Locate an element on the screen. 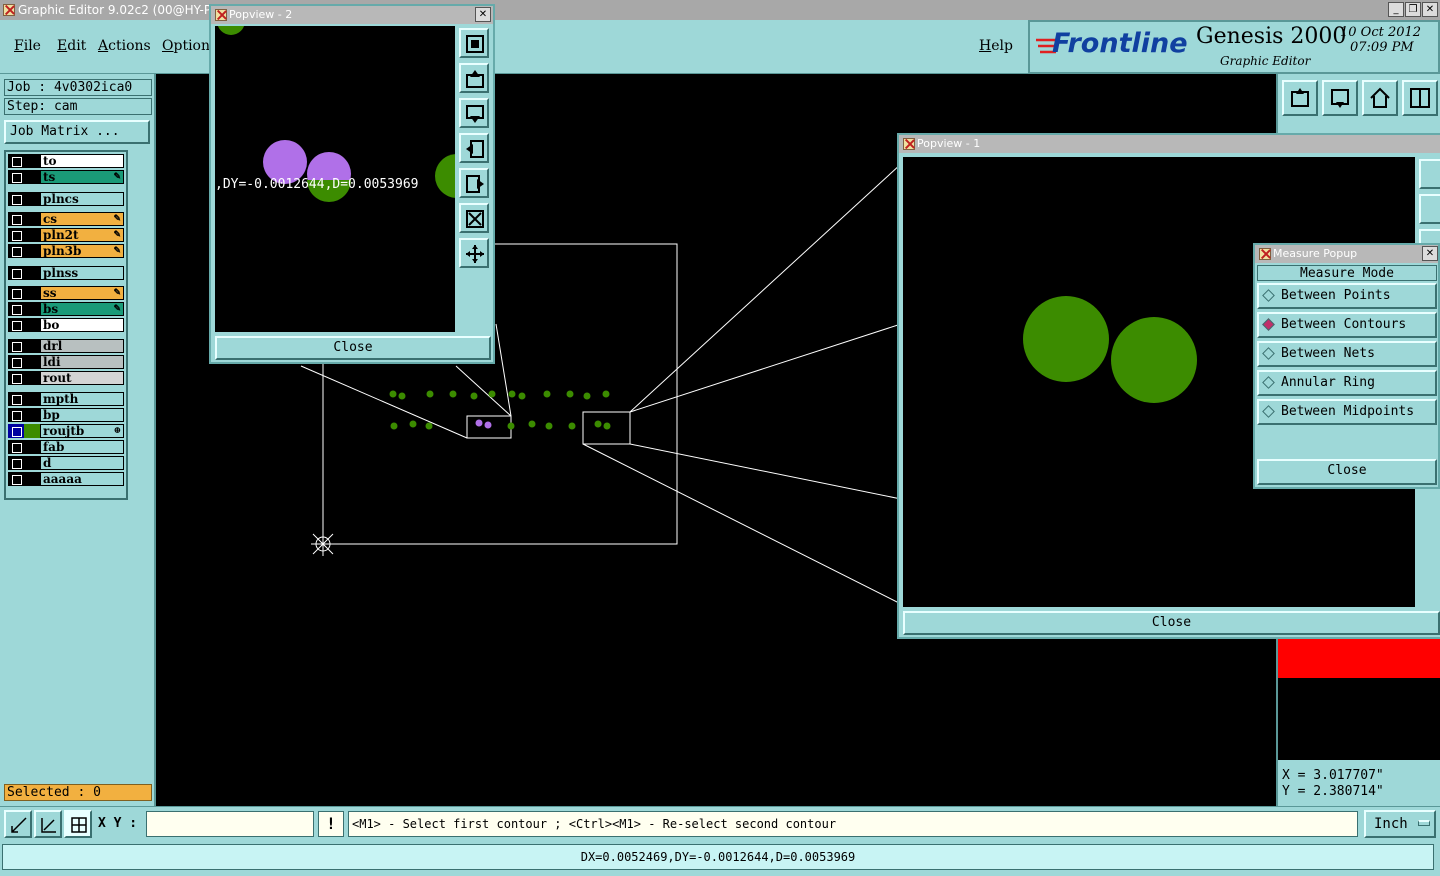 Image resolution: width=1440 pixels, height=876 pixels. popview-2-title-bar: Popview - 2 ✕ is located at coordinates (352, 15).